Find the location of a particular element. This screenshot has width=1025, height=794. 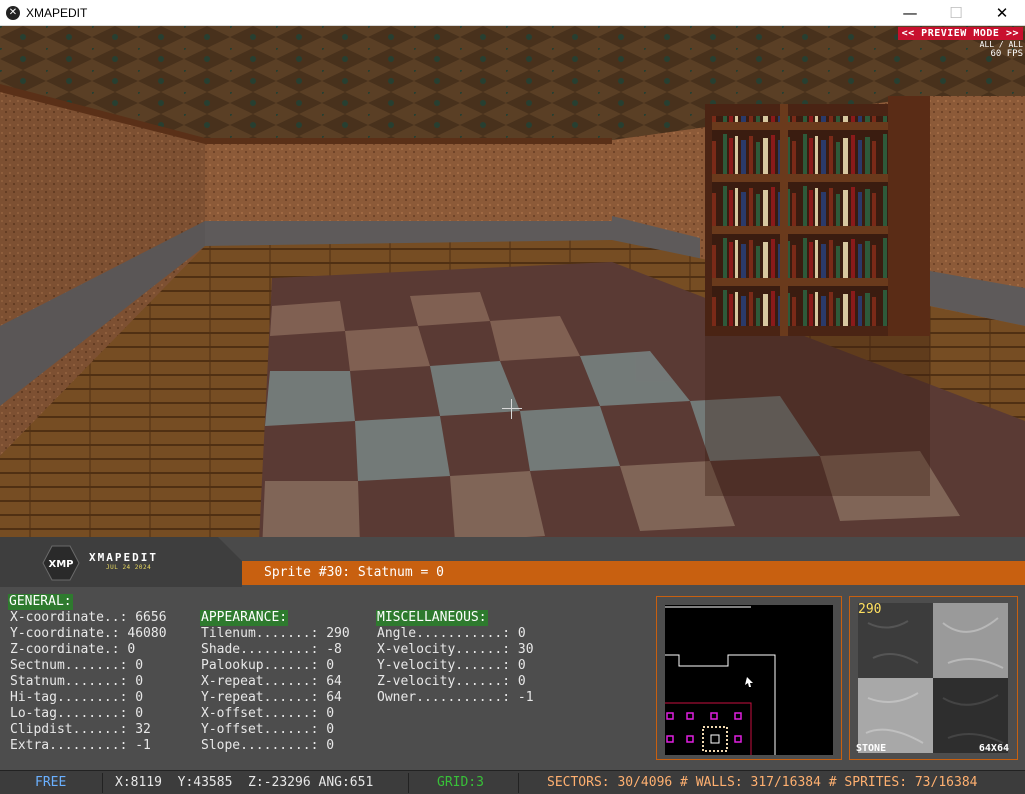

minimap-panel is located at coordinates (749, 678).